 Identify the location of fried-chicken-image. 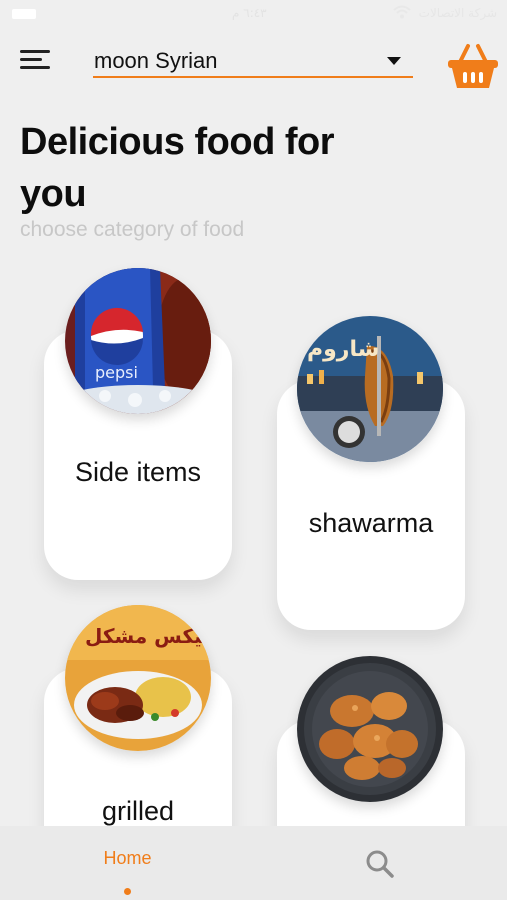
(370, 729).